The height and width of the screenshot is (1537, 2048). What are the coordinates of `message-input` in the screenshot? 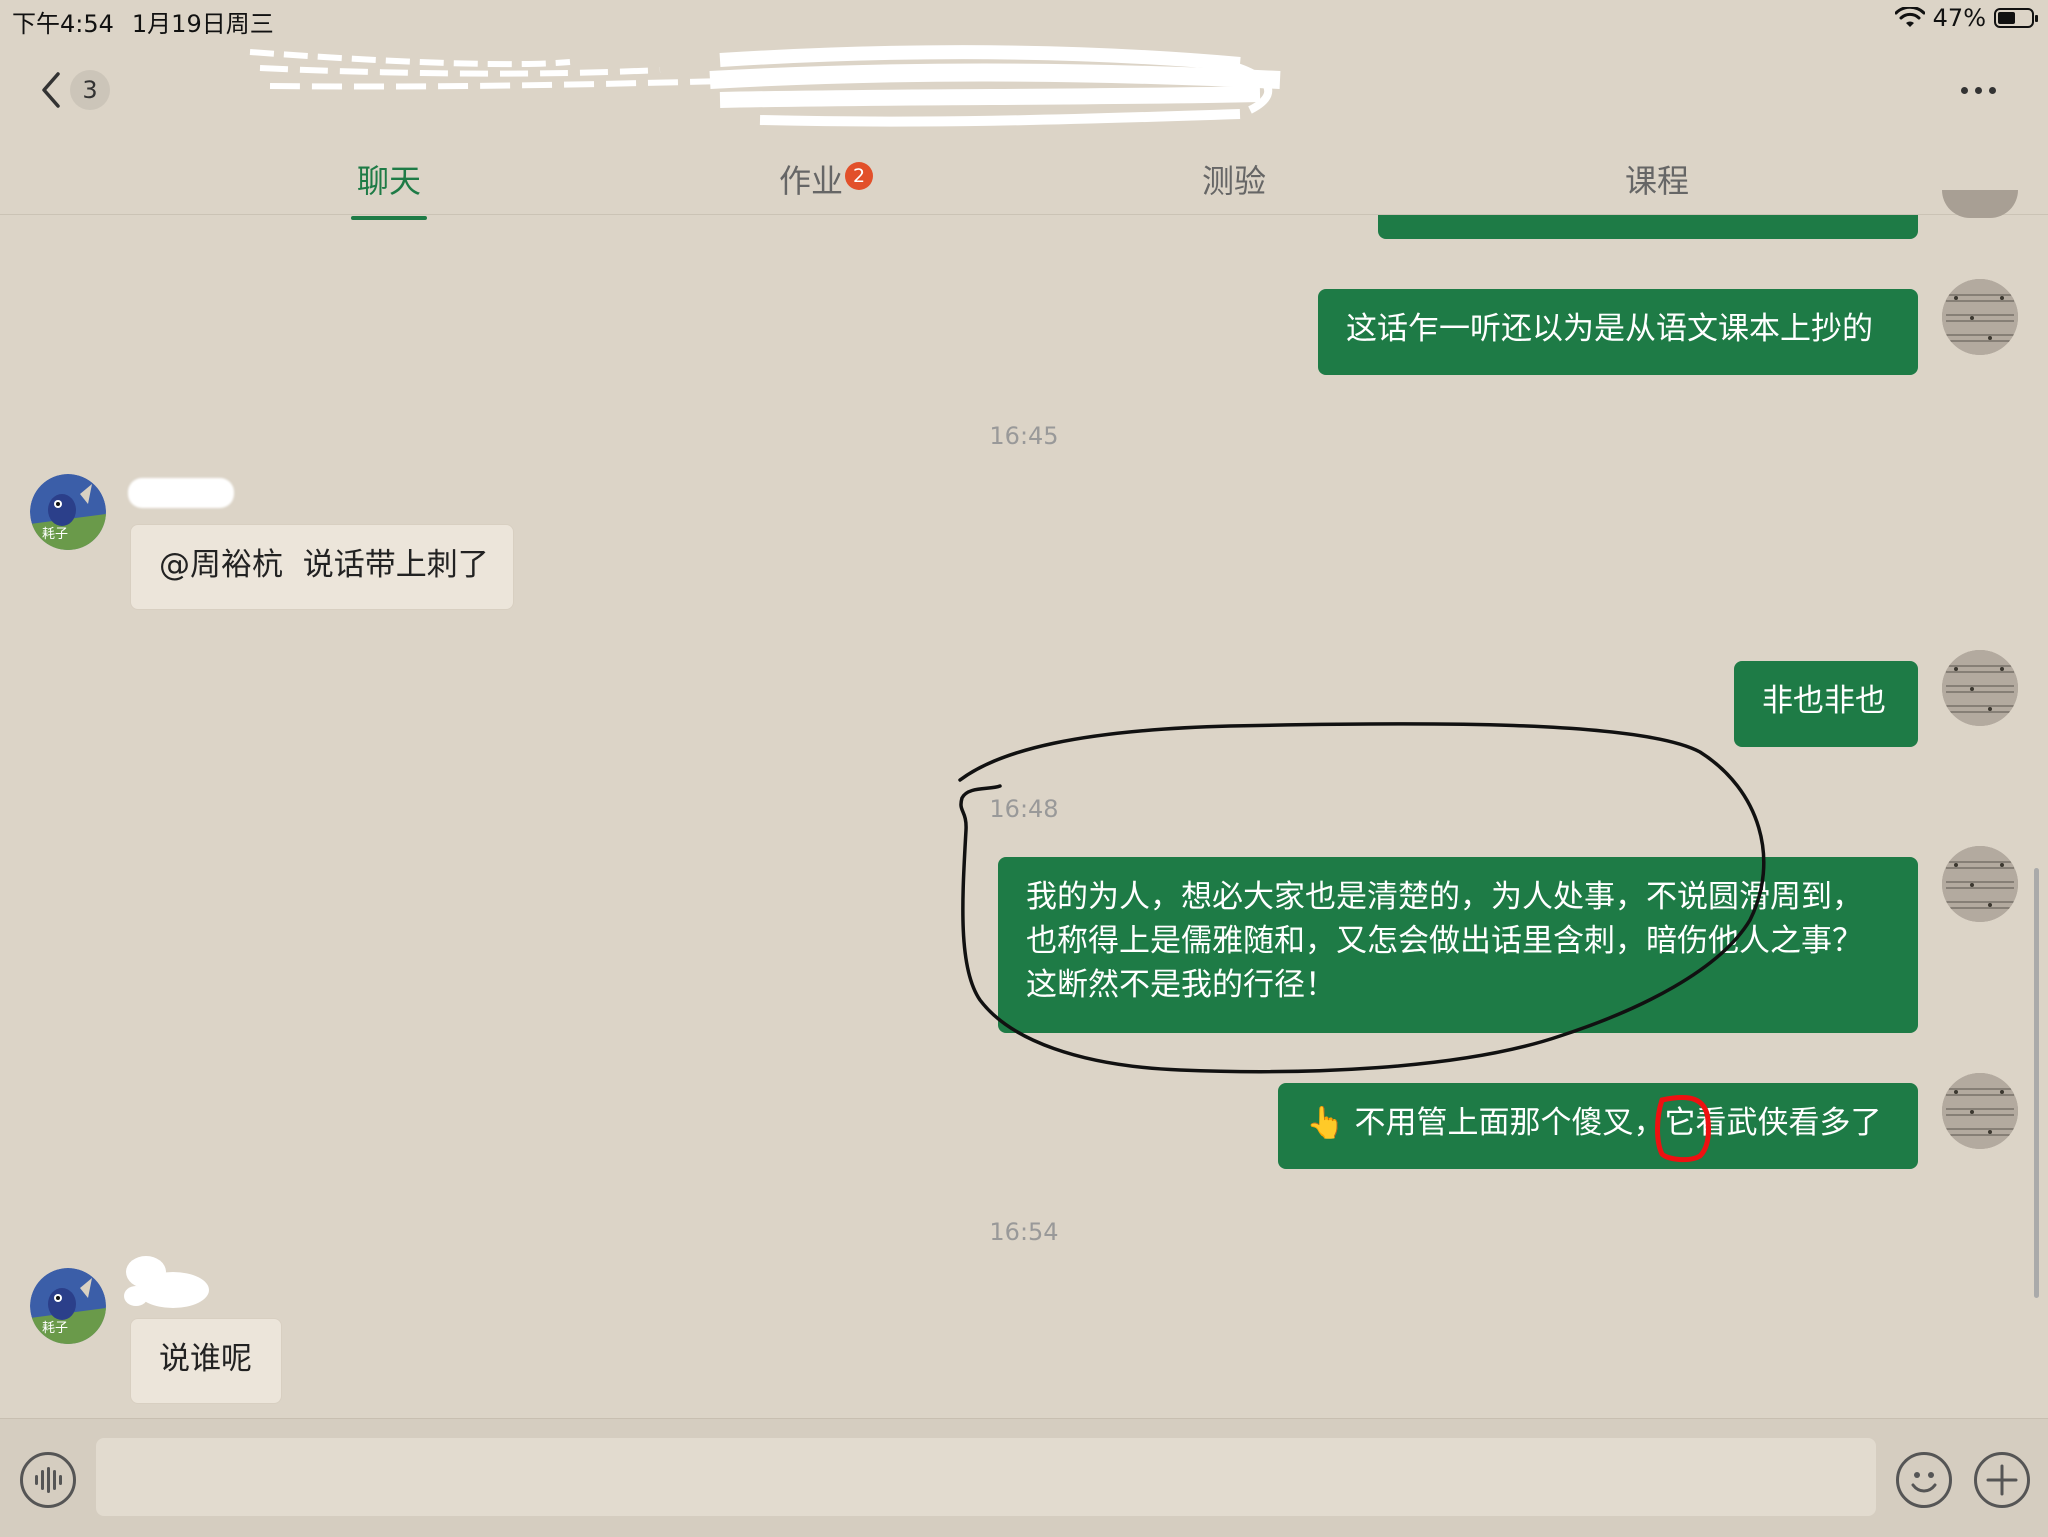 It's located at (986, 1477).